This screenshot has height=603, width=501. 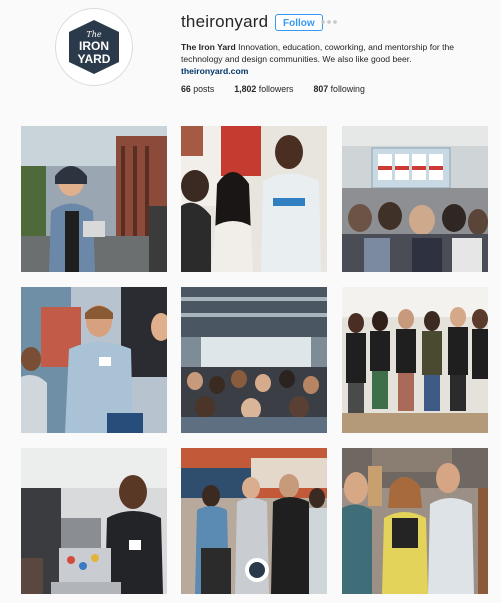 What do you see at coordinates (93, 34) in the screenshot?
I see `logo-text-top: The` at bounding box center [93, 34].